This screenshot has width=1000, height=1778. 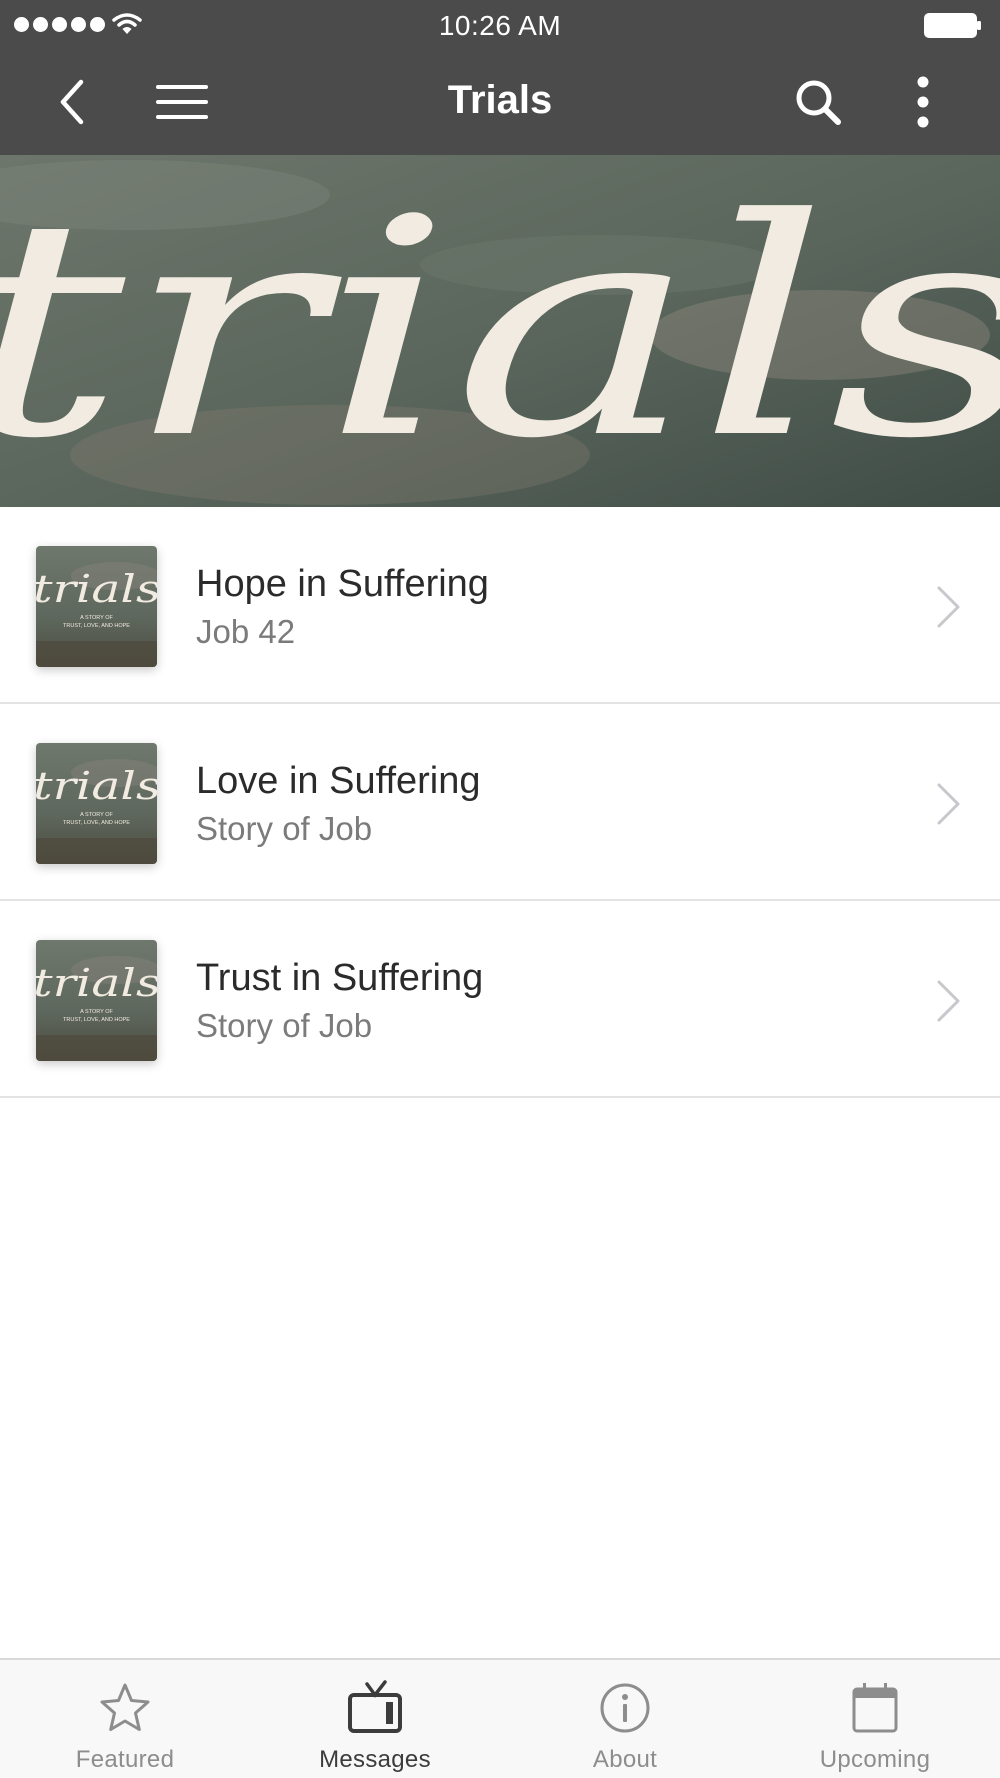 What do you see at coordinates (875, 1759) in the screenshot?
I see `tab-label: Upcoming` at bounding box center [875, 1759].